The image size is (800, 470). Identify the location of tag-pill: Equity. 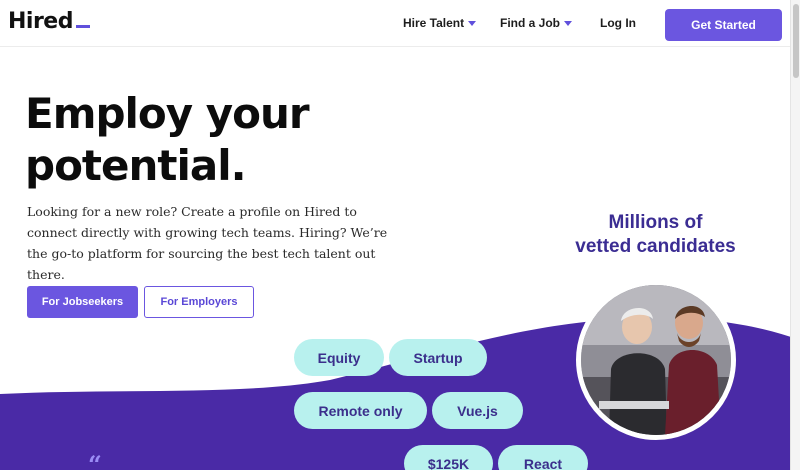
(339, 357).